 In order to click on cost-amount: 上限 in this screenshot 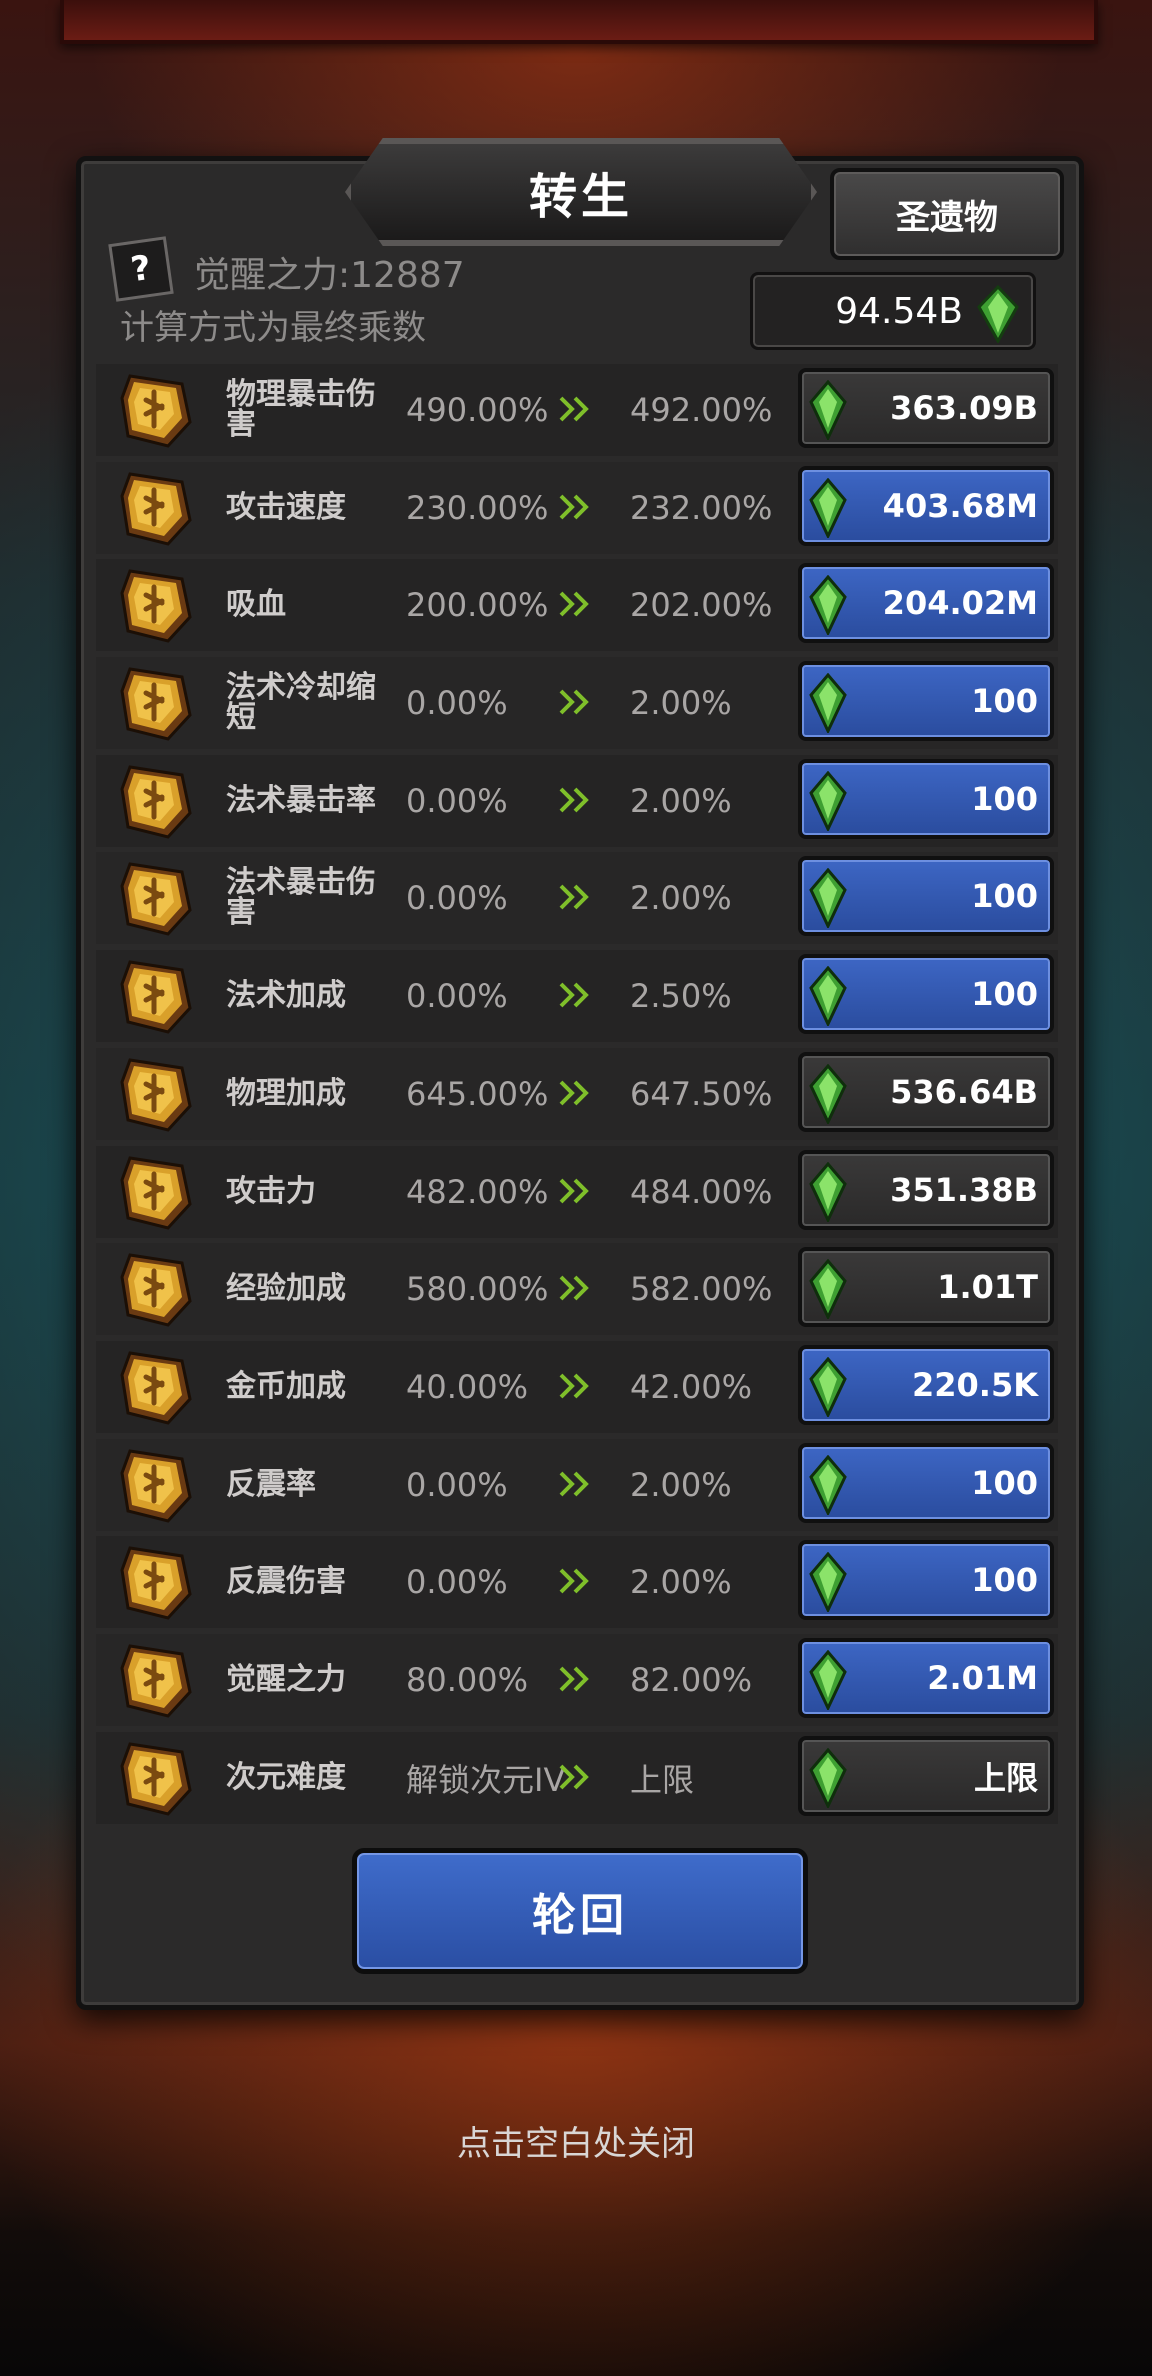, I will do `click(1005, 1777)`.